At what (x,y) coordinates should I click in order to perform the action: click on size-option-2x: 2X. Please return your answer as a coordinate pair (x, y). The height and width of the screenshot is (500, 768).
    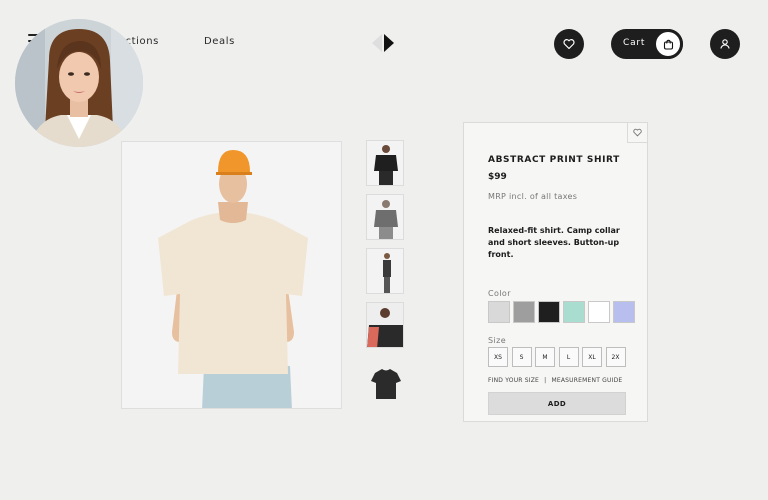
    Looking at the image, I should click on (615, 357).